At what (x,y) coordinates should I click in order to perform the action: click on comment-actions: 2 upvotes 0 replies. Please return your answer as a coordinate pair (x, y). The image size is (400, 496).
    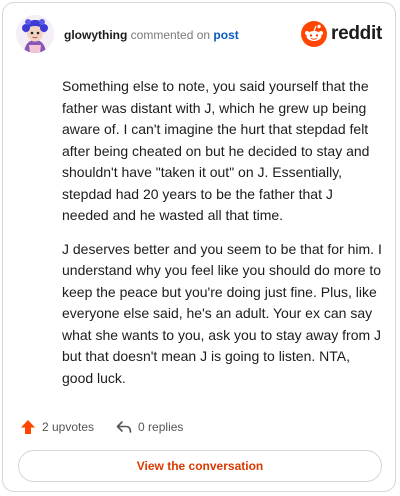
    Looking at the image, I should click on (112, 427).